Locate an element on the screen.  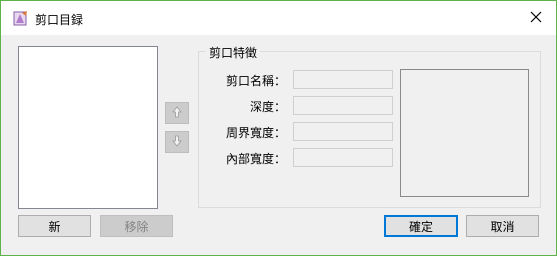
notch-name-field is located at coordinates (343, 79).